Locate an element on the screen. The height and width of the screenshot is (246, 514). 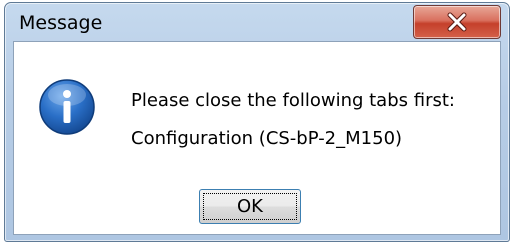
dialog-title: Message is located at coordinates (61, 23).